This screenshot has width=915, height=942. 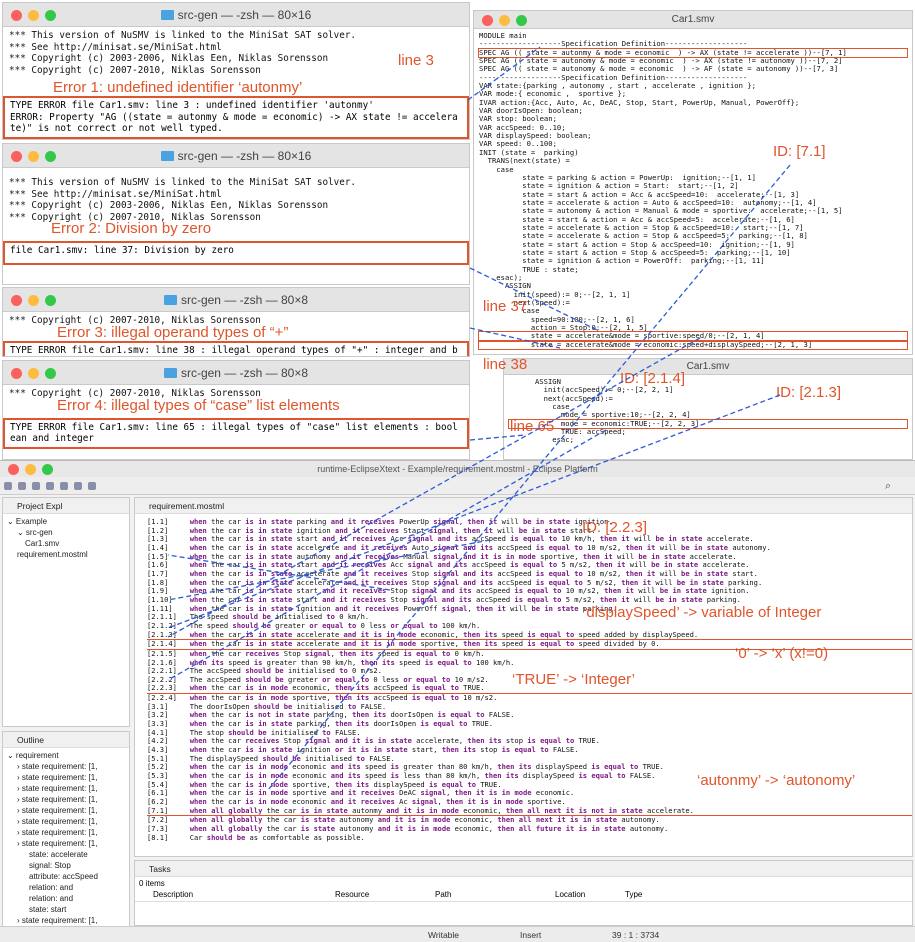 I want to click on annotation-line-65: line 65, so click(x=532, y=426).